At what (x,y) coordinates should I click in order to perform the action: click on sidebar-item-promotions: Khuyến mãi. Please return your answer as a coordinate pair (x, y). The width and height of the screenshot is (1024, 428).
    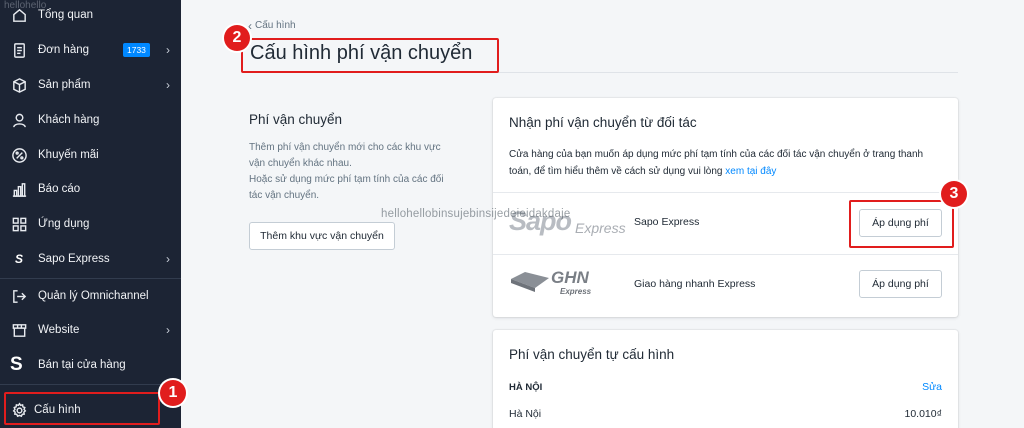
    Looking at the image, I should click on (90, 155).